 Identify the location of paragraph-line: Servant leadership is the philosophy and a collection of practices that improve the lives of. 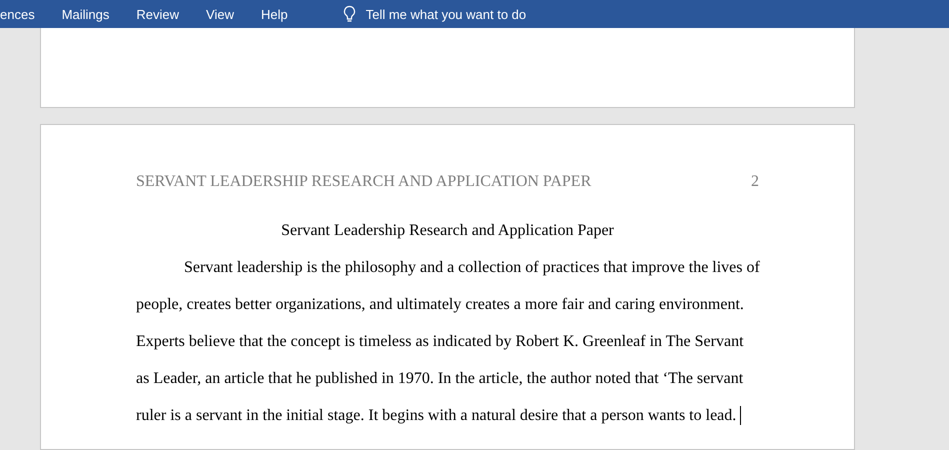
(472, 268).